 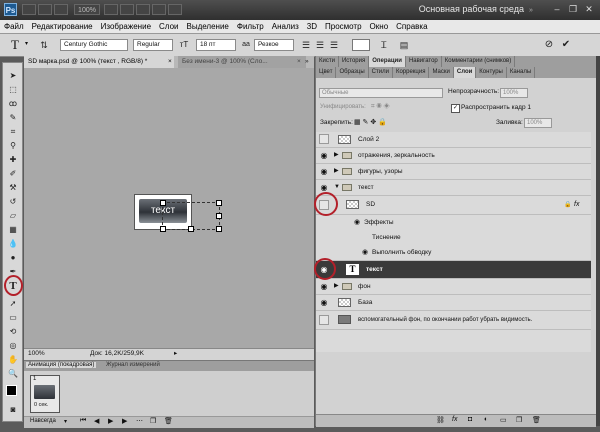 What do you see at coordinates (573, 9) in the screenshot?
I see `restore-button: ❐` at bounding box center [573, 9].